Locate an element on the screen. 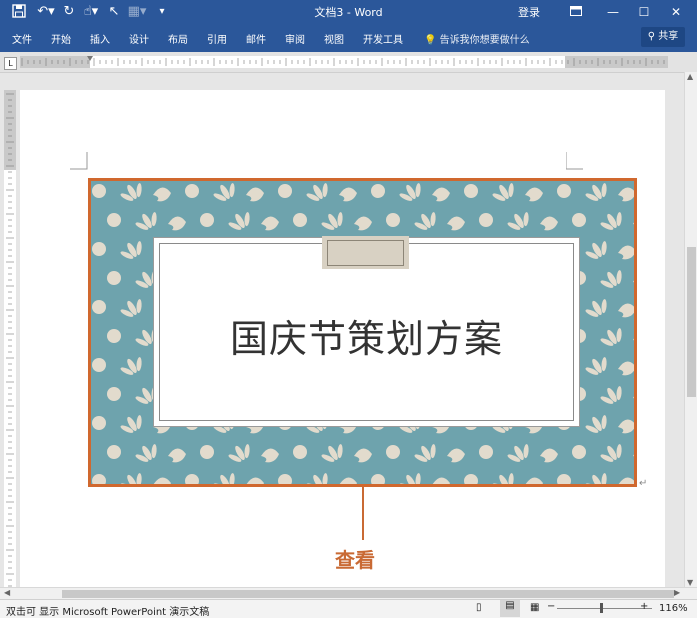 Image resolution: width=697 pixels, height=618 pixels. maximize-icon: ☐ is located at coordinates (644, 12).